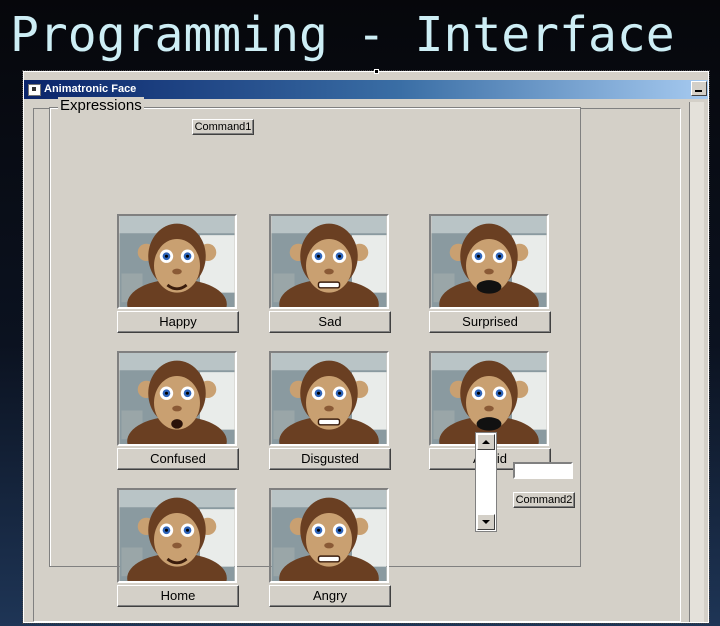 Image resolution: width=720 pixels, height=626 pixels. What do you see at coordinates (101, 105) in the screenshot?
I see `frame-caption: Expressions` at bounding box center [101, 105].